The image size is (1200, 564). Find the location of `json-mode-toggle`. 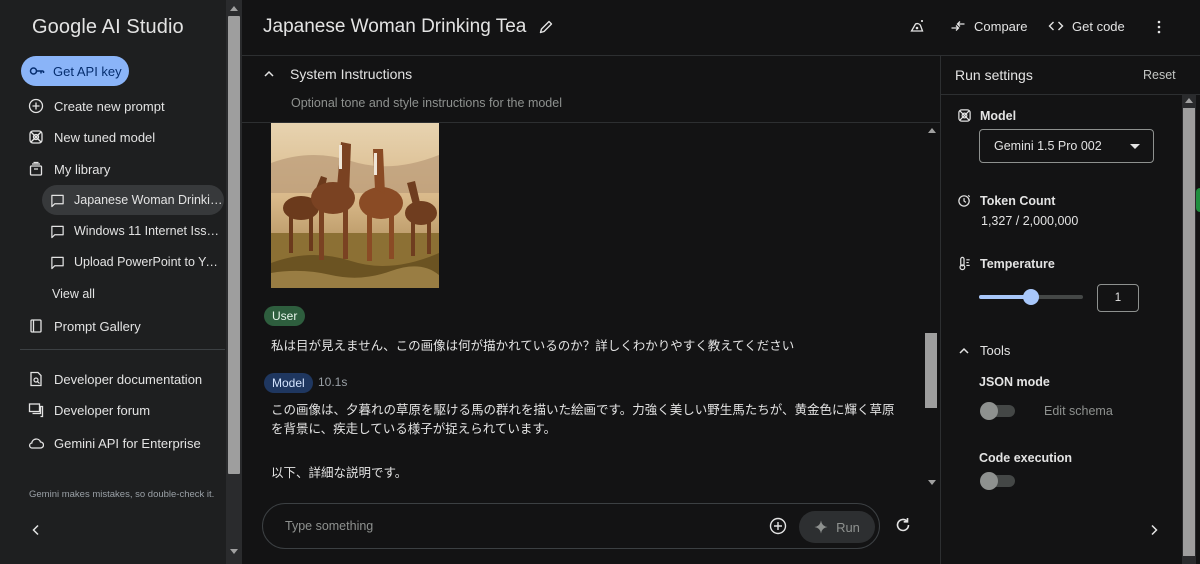

json-mode-toggle is located at coordinates (997, 411).